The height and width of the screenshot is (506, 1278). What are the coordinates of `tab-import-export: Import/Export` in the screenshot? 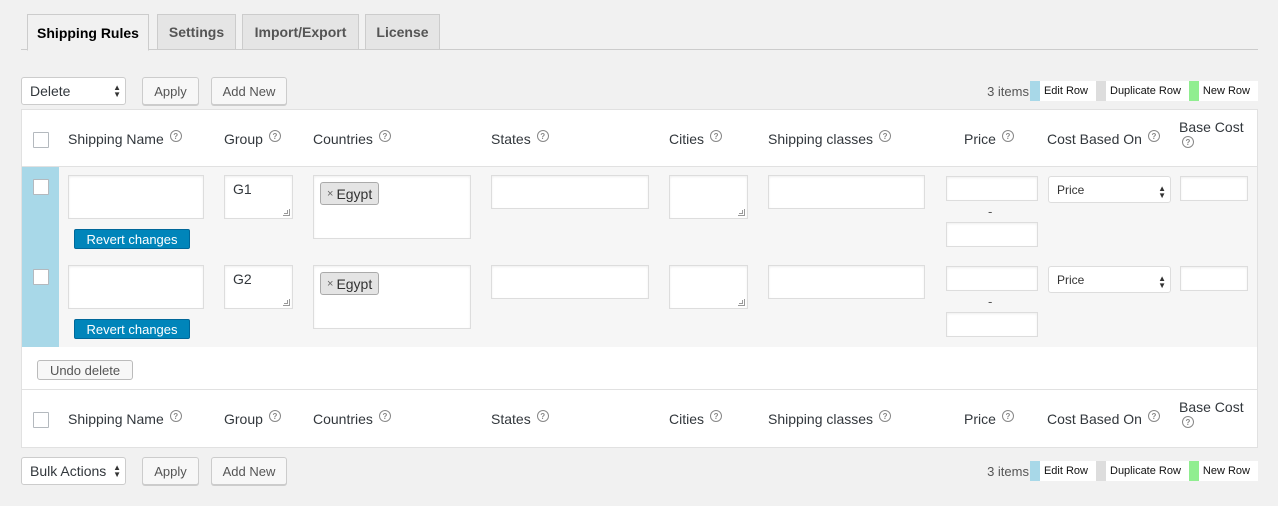 It's located at (300, 32).